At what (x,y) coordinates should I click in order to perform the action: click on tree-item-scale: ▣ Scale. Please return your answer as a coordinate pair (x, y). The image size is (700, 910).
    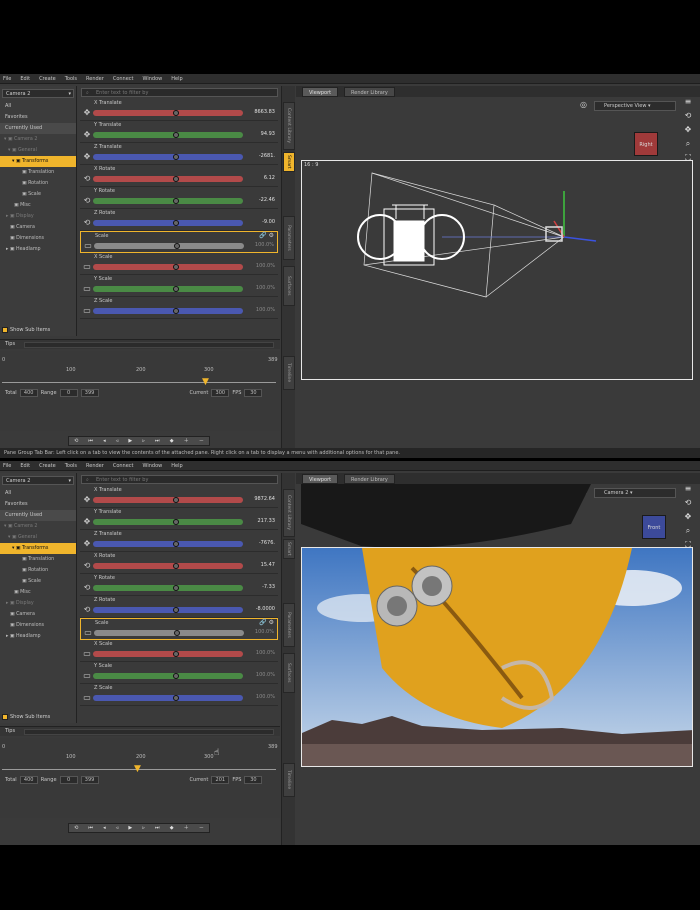
    Looking at the image, I should click on (38, 581).